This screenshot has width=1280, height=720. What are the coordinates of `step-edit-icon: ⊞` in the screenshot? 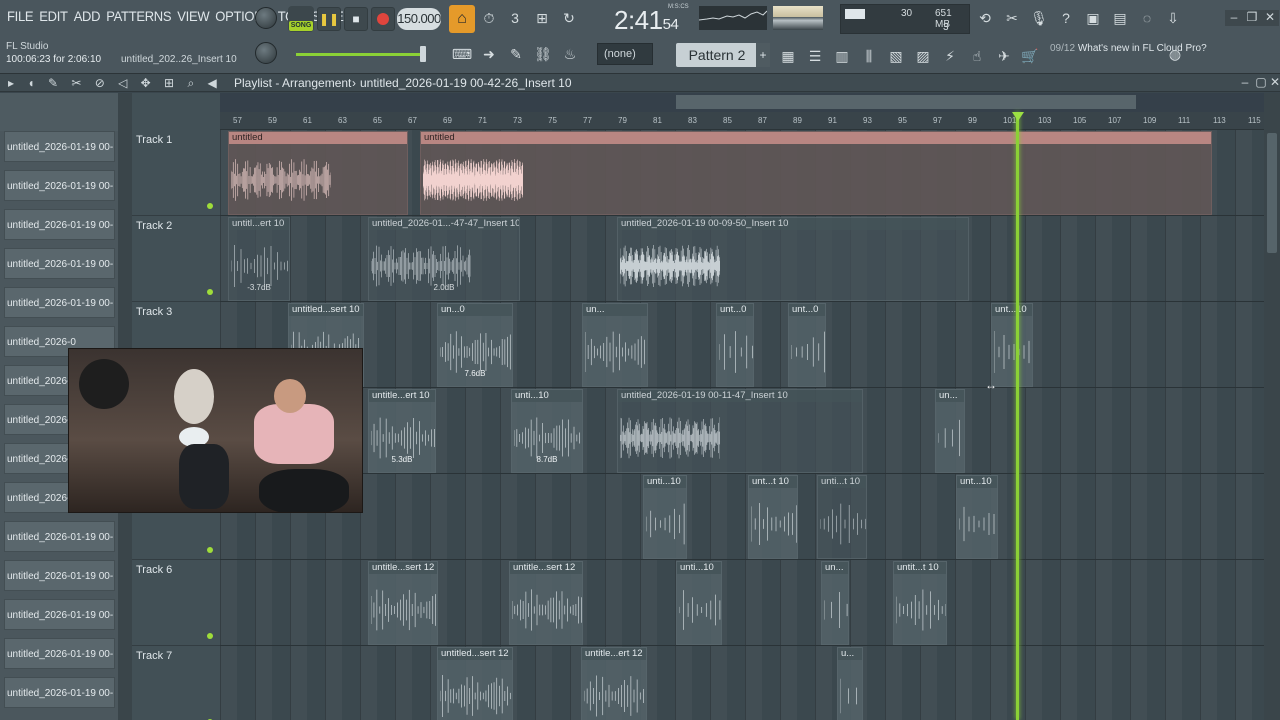 It's located at (542, 18).